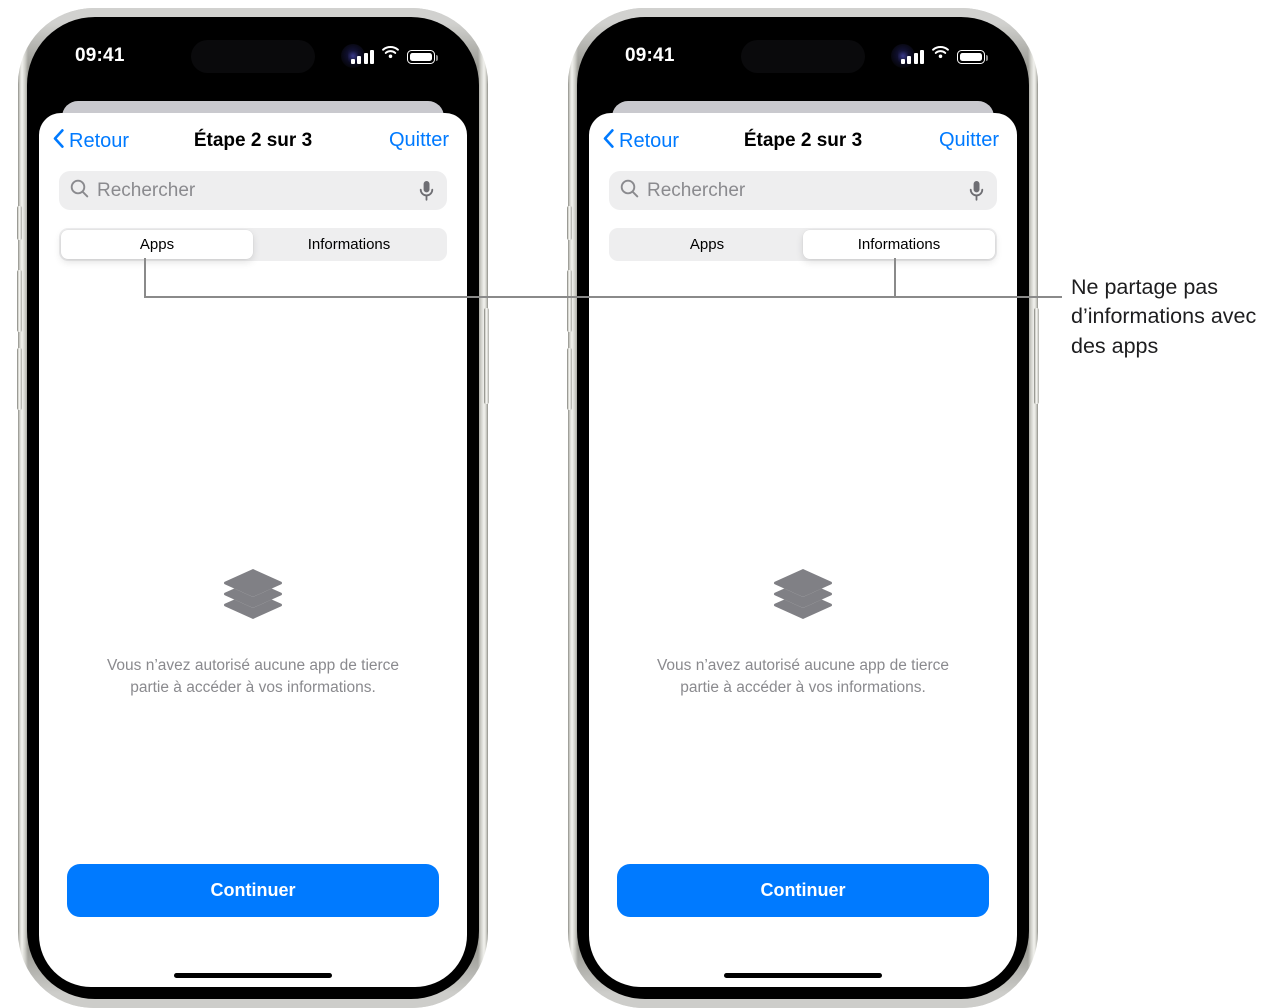 The height and width of the screenshot is (1008, 1282). What do you see at coordinates (145, 278) in the screenshot?
I see `leader-line-left-vertical` at bounding box center [145, 278].